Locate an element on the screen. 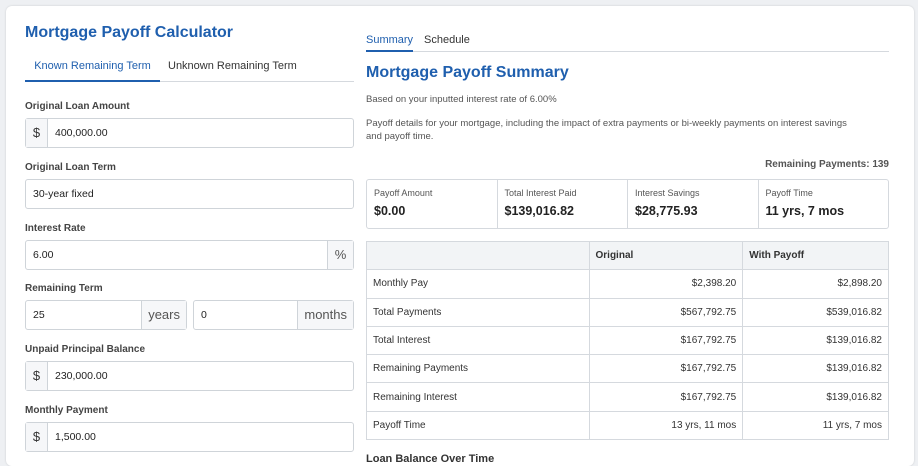 The height and width of the screenshot is (466, 918). stat-total-interest-paid: Total Interest Paid $139,016.82 is located at coordinates (563, 204).